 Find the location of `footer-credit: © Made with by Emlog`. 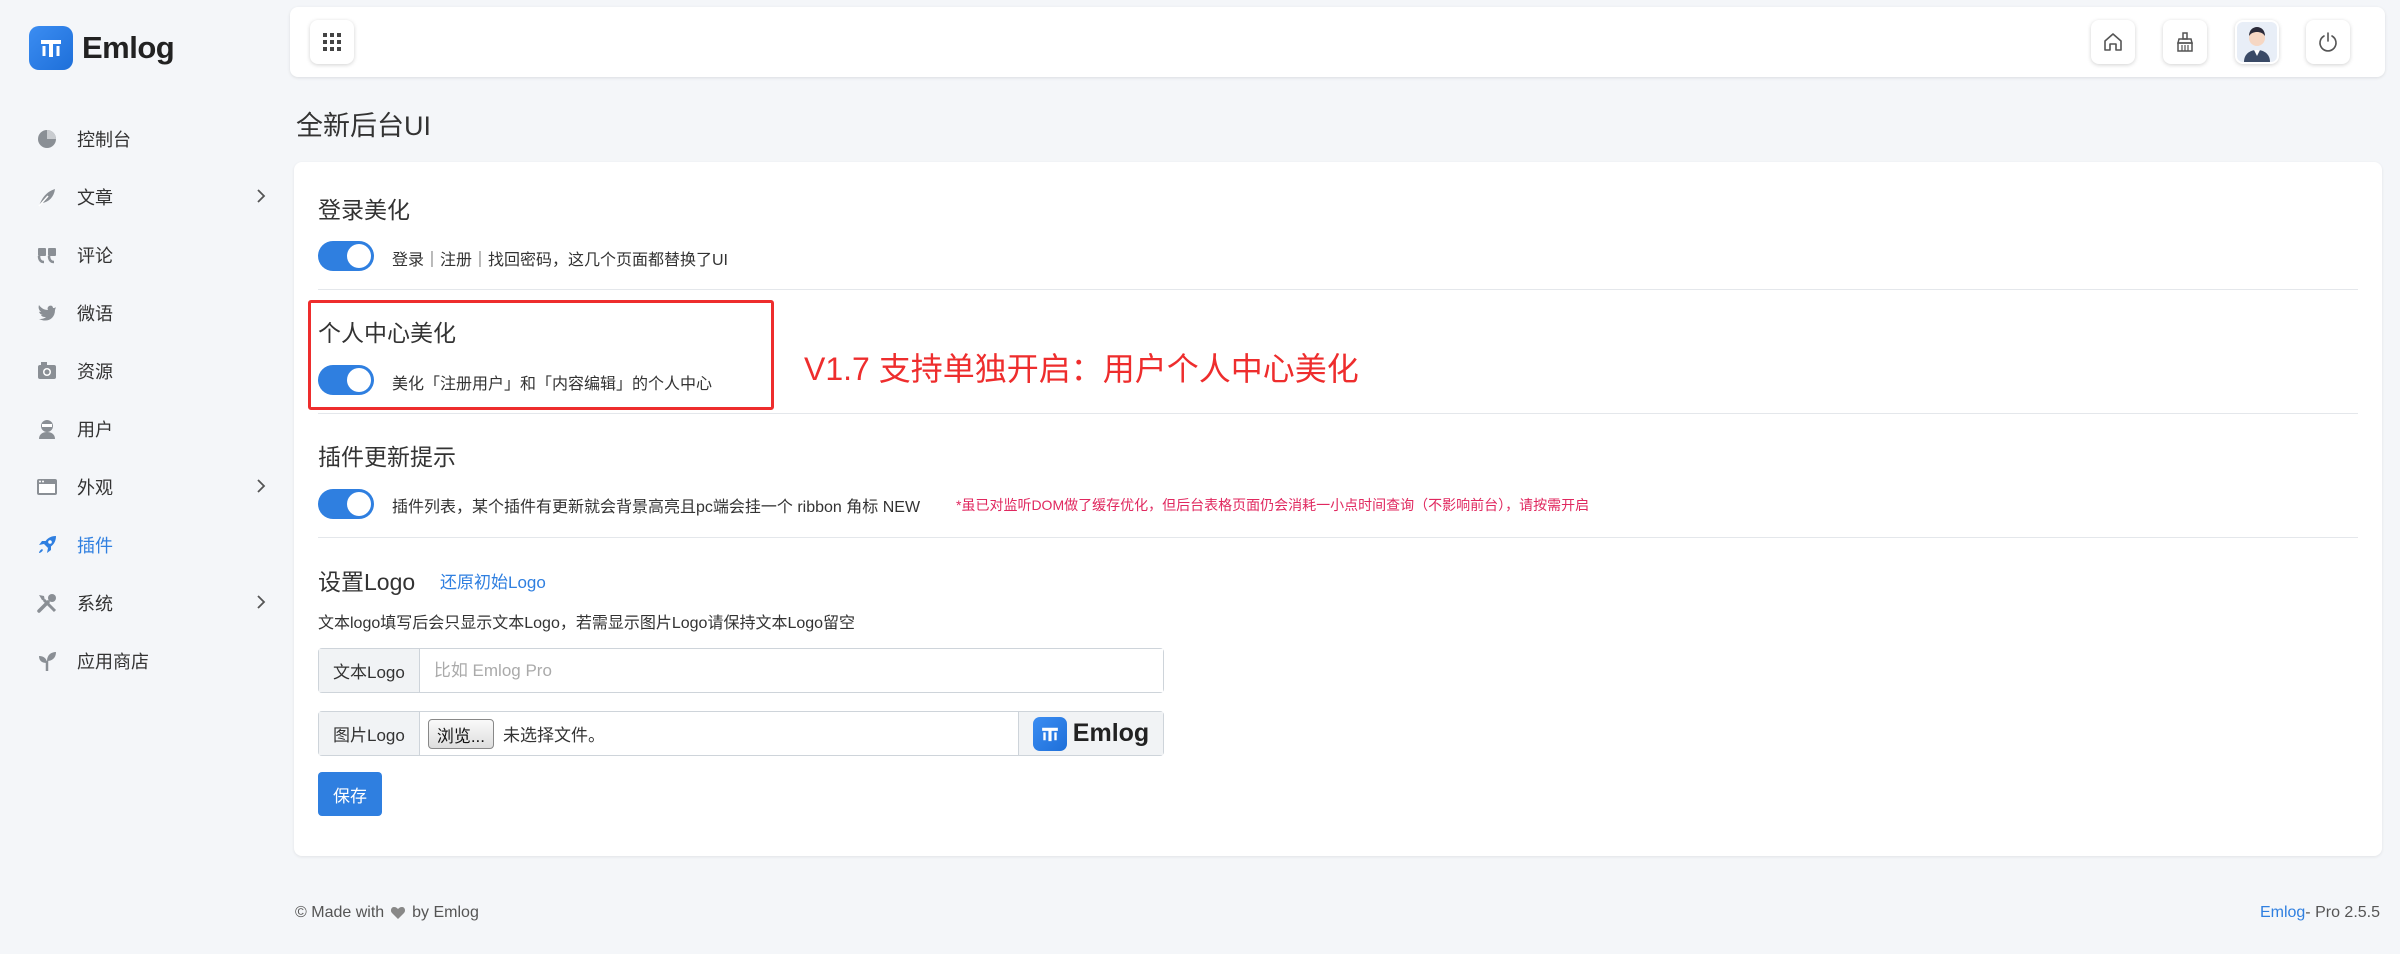

footer-credit: © Made with by Emlog is located at coordinates (387, 913).